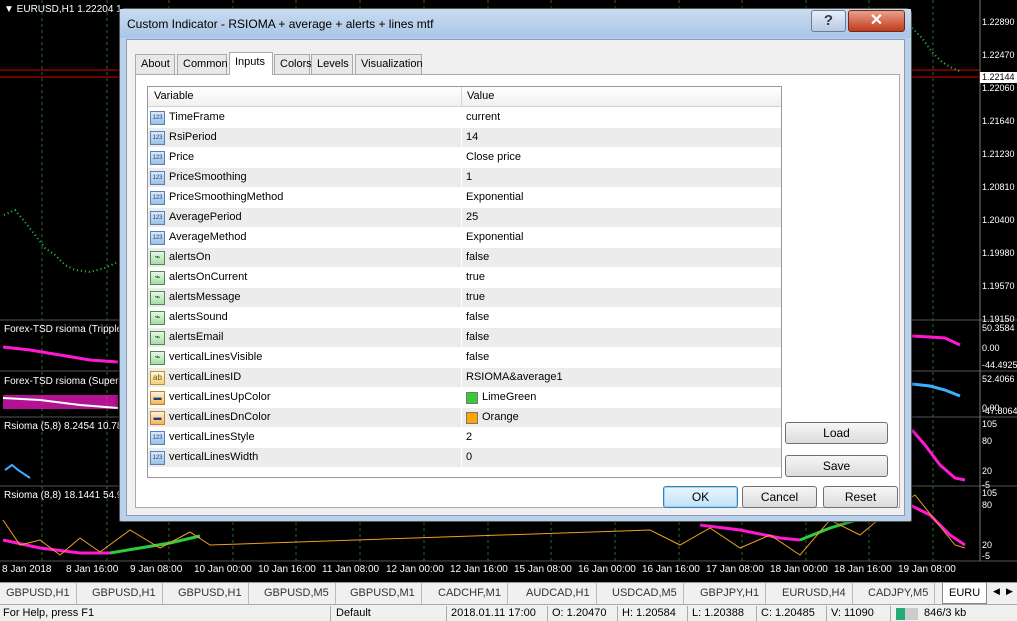 The image size is (1017, 621). Describe the element at coordinates (197, 117) in the screenshot. I see `row-variable: TimeFrame` at that location.